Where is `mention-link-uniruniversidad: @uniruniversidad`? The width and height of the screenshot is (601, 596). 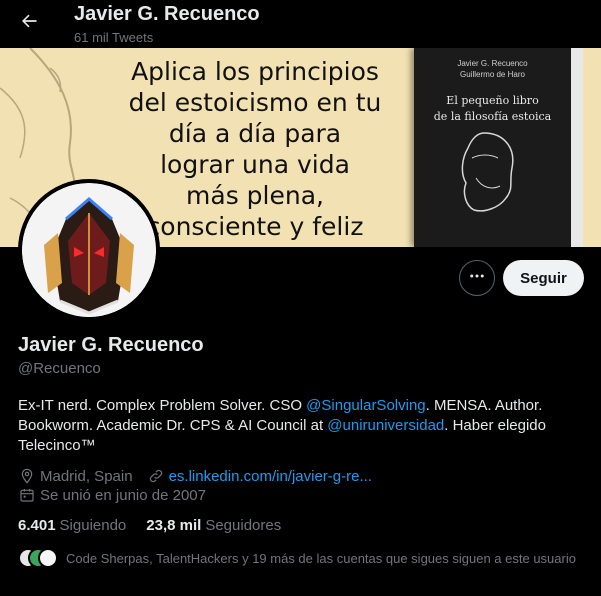
mention-link-uniruniversidad: @uniruniversidad is located at coordinates (385, 425).